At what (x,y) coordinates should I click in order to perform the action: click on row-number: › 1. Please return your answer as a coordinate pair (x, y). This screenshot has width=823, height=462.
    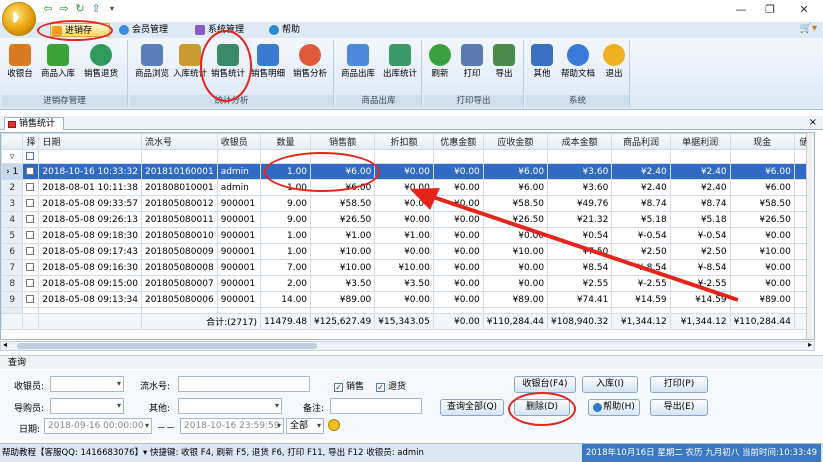
    Looking at the image, I should click on (12, 171).